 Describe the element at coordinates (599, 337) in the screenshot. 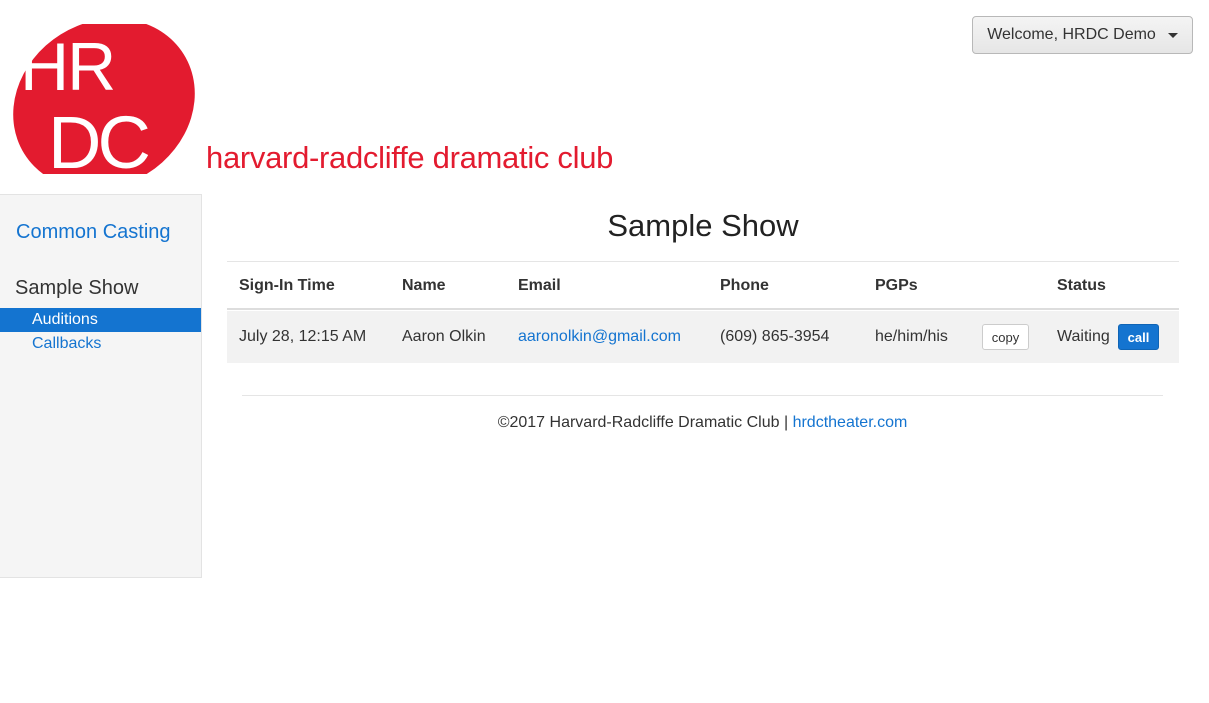

I see `cell-email-link: aaronolkin@gmail.com` at that location.